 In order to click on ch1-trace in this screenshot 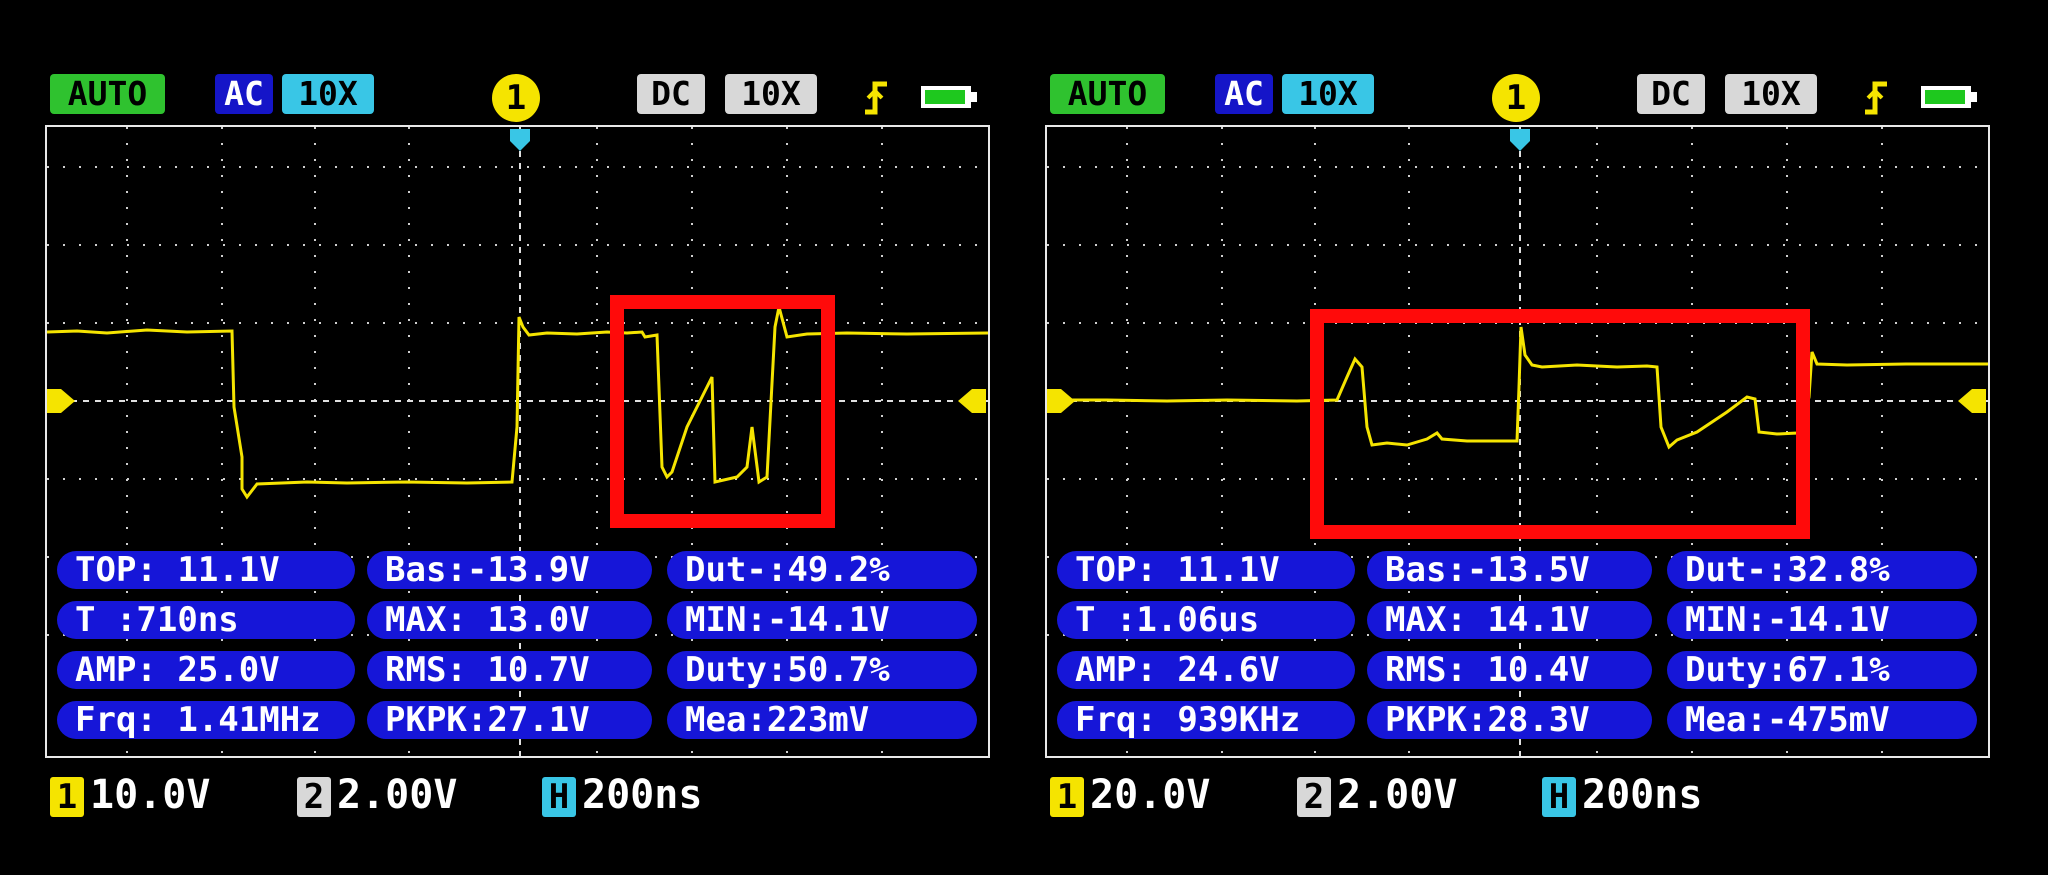, I will do `click(517, 403)`.